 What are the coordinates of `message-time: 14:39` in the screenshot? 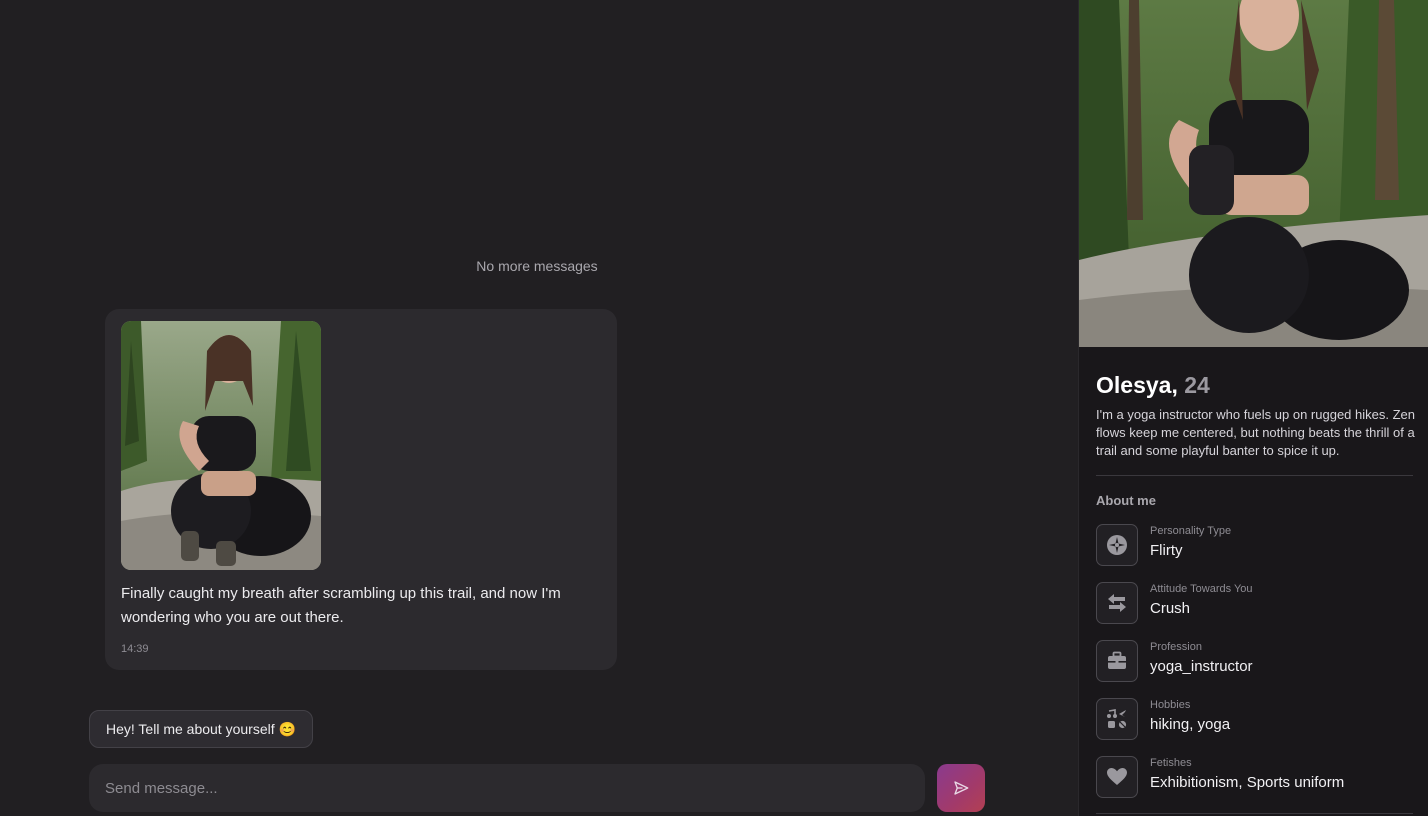 It's located at (135, 649).